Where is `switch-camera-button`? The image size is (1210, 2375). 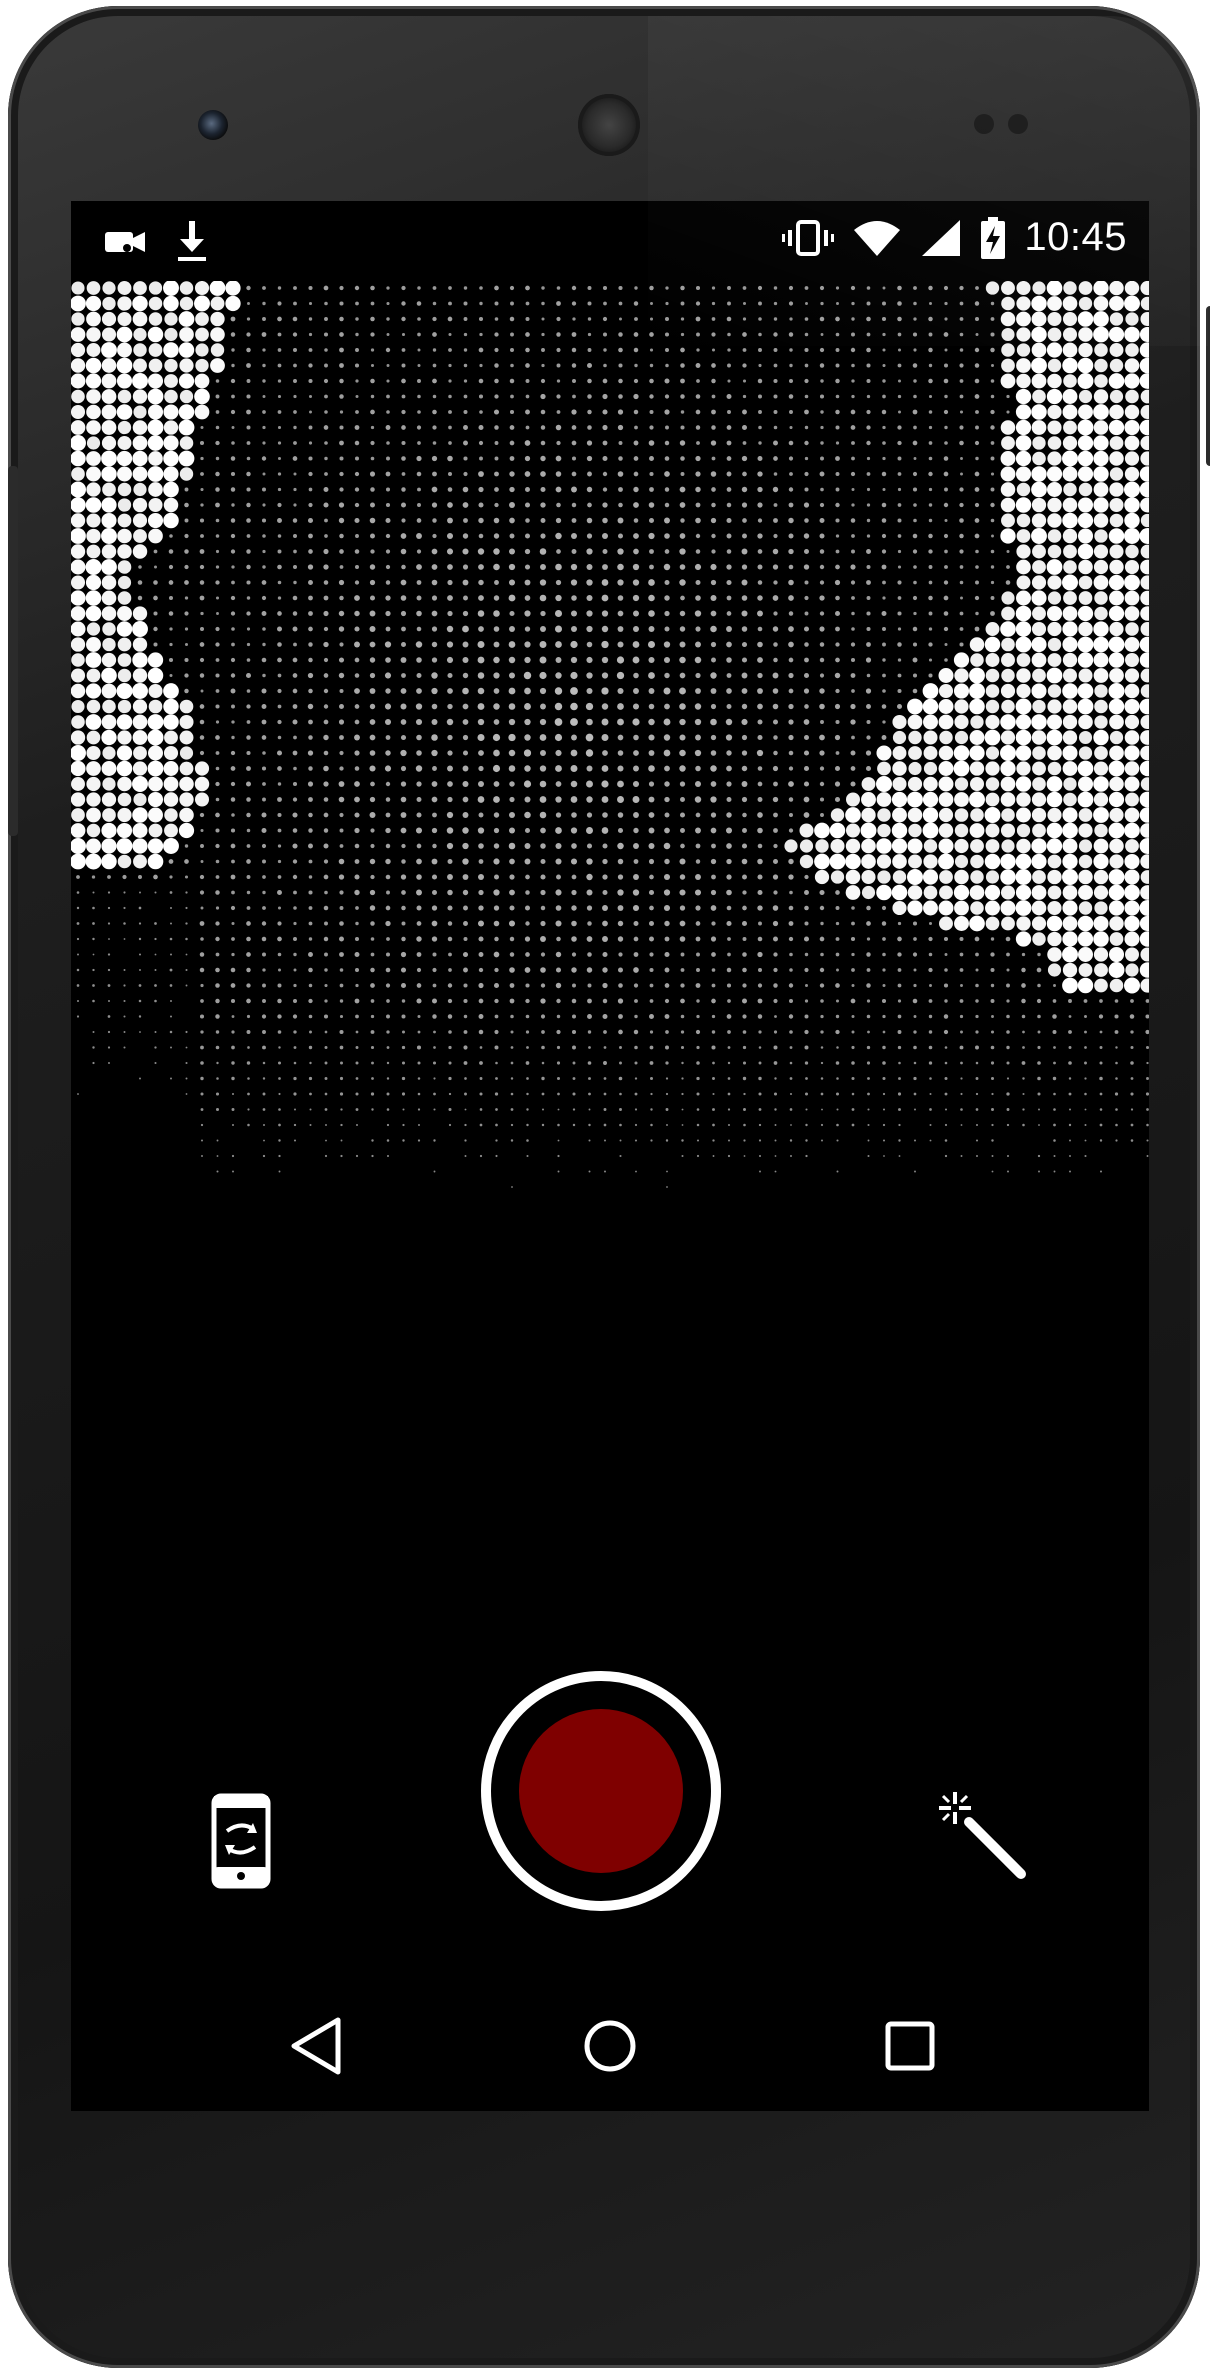
switch-camera-button is located at coordinates (241, 1841).